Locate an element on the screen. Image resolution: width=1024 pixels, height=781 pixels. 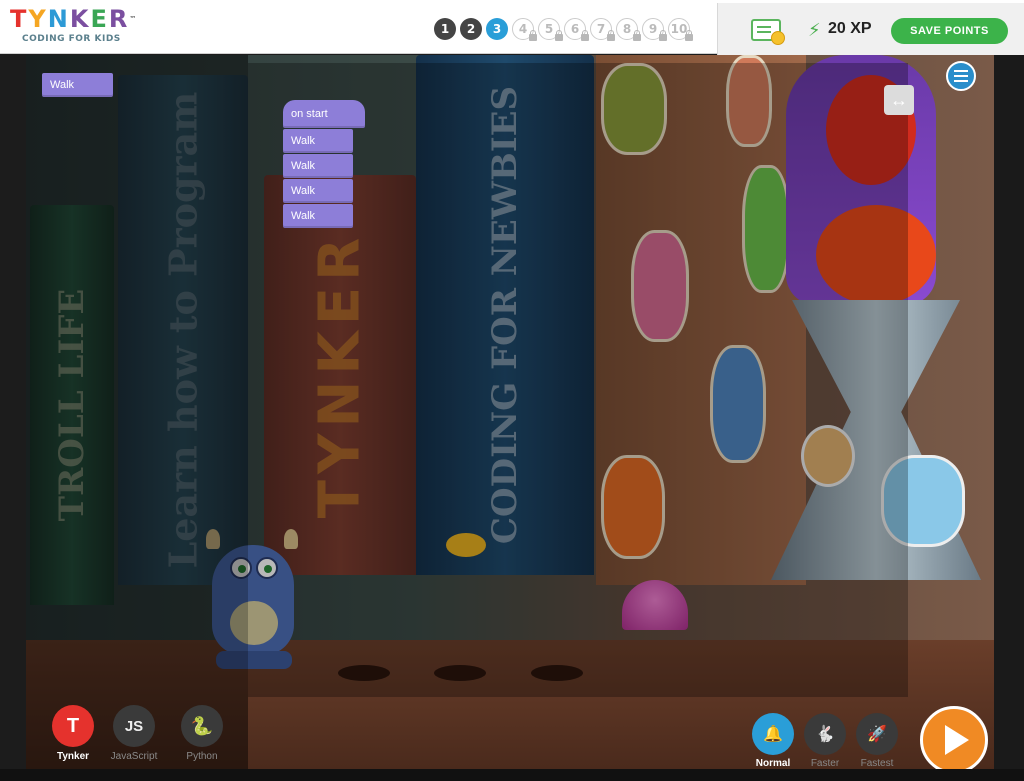
rocket-icon: 🚀 is located at coordinates (877, 734).